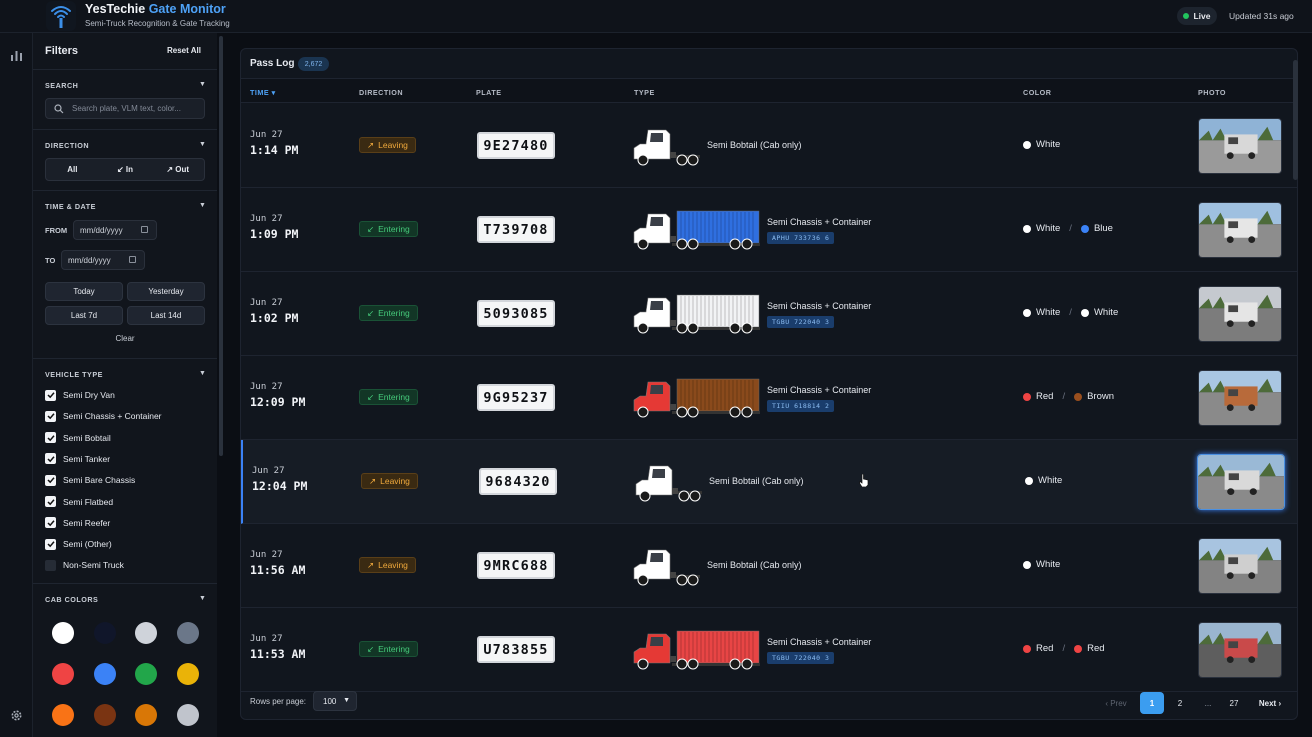  I want to click on prev-page-button: ‹ Prev, so click(1116, 703).